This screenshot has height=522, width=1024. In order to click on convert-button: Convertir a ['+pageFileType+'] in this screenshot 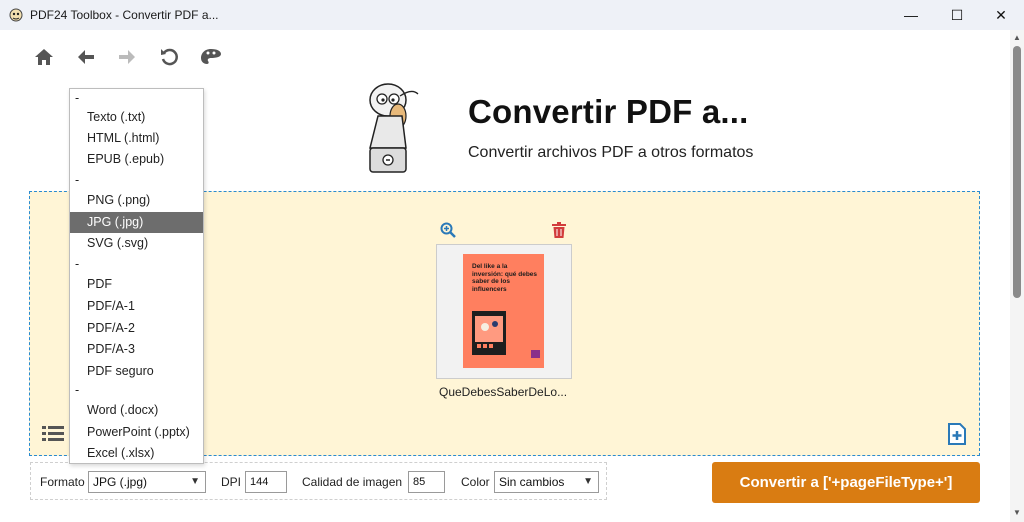, I will do `click(846, 482)`.